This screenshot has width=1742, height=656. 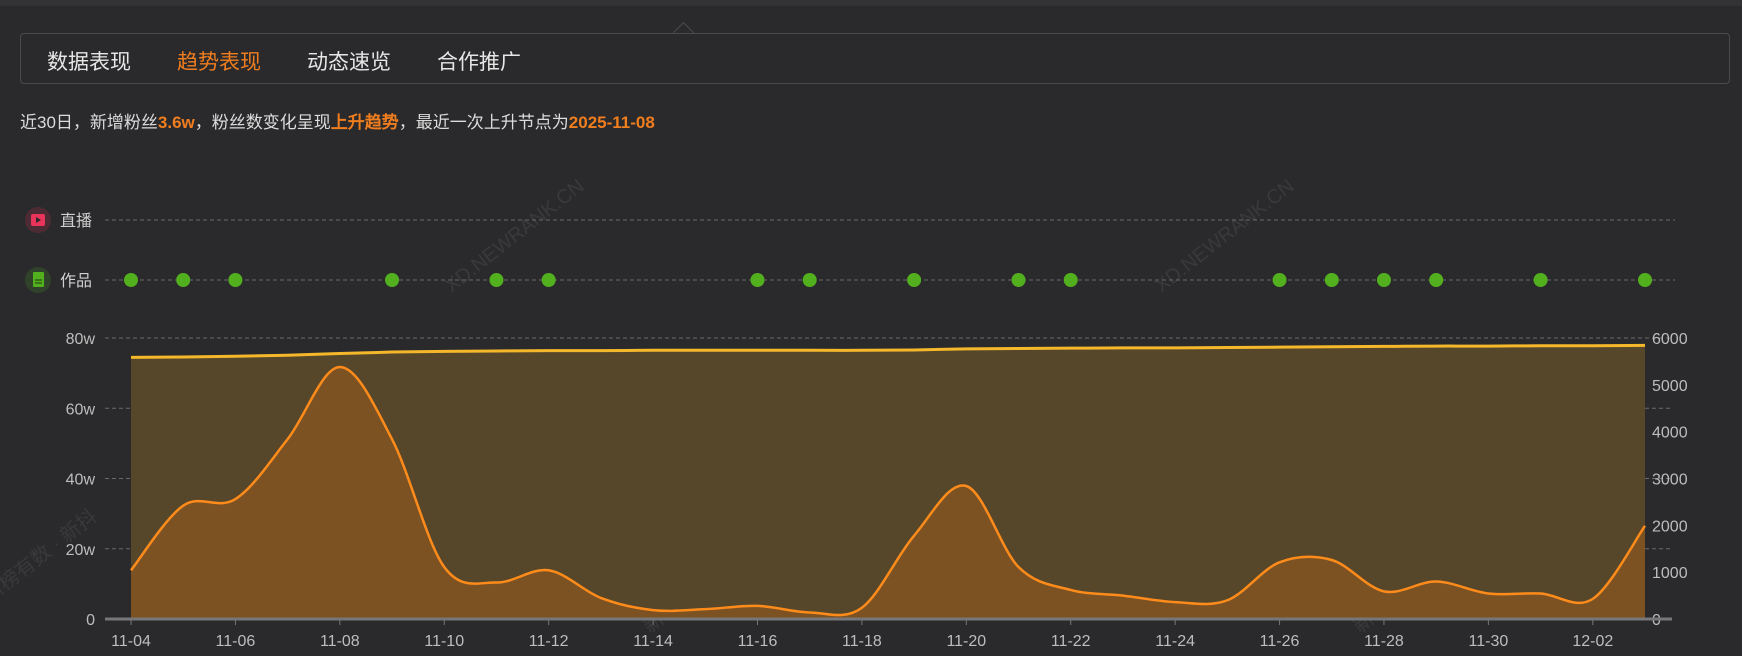 What do you see at coordinates (444, 641) in the screenshot?
I see `x-tick-label: 11-10` at bounding box center [444, 641].